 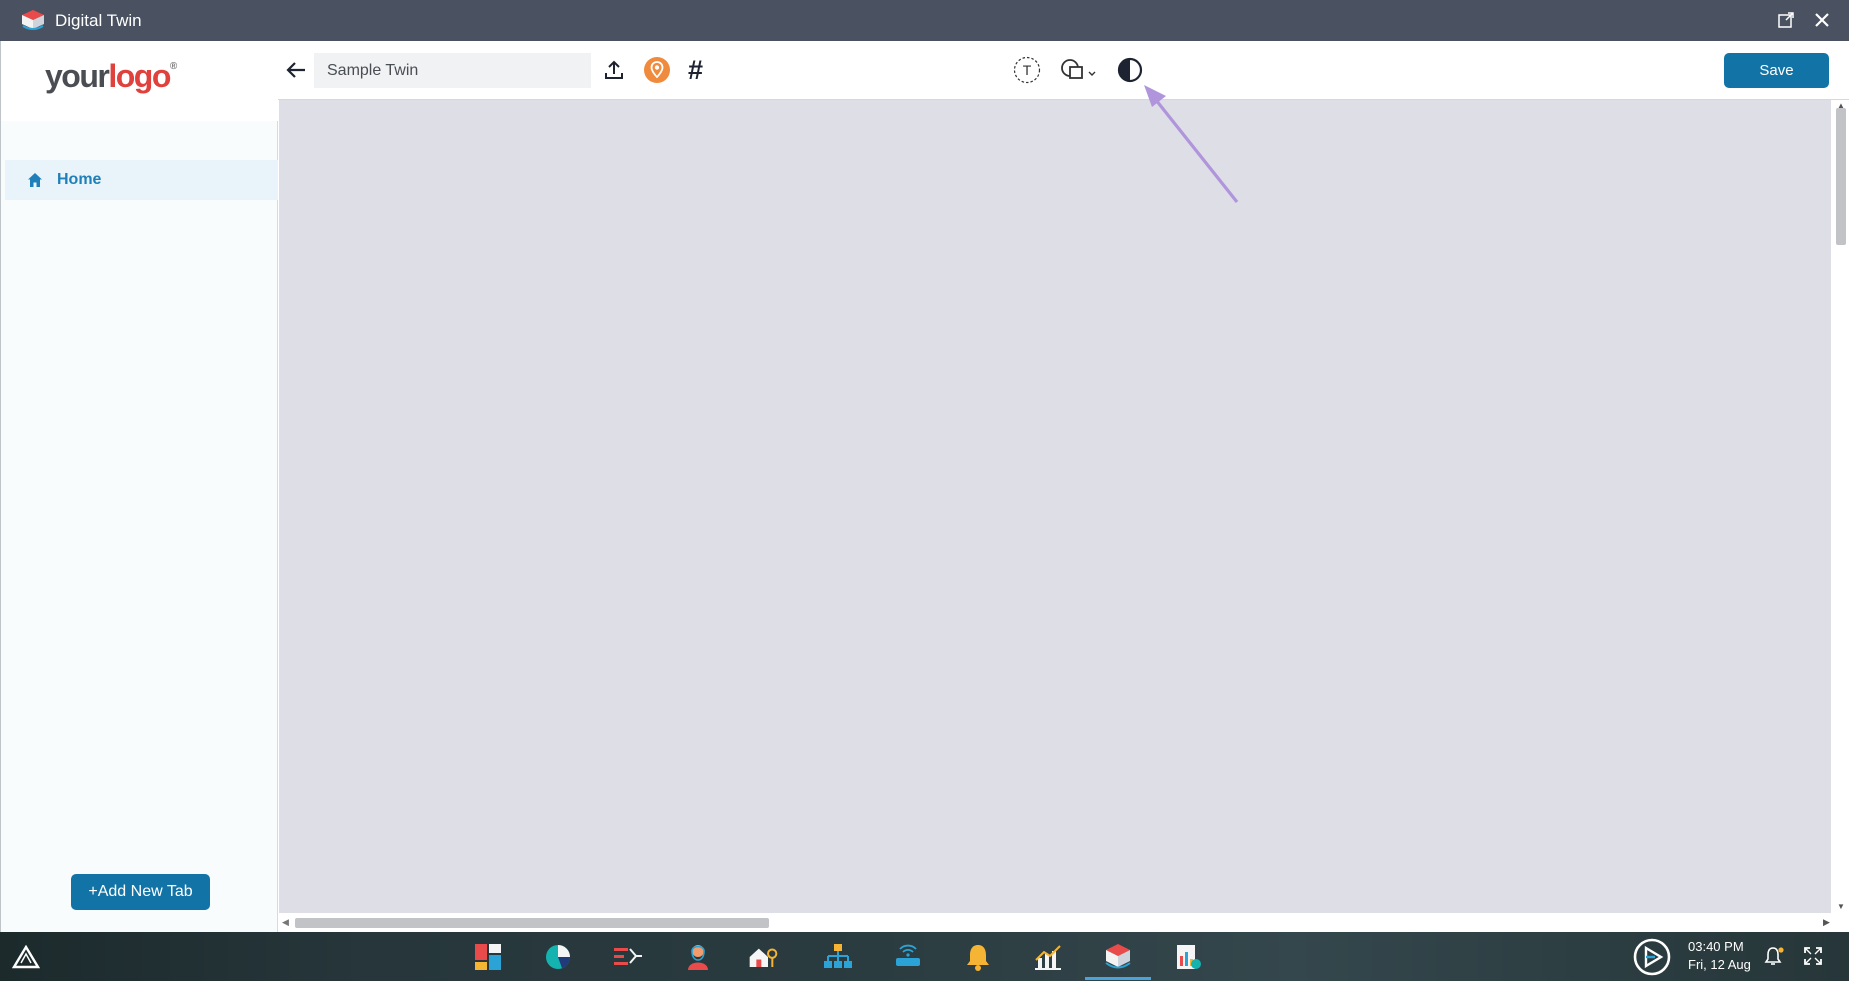 I want to click on popout-icon, so click(x=1786, y=20).